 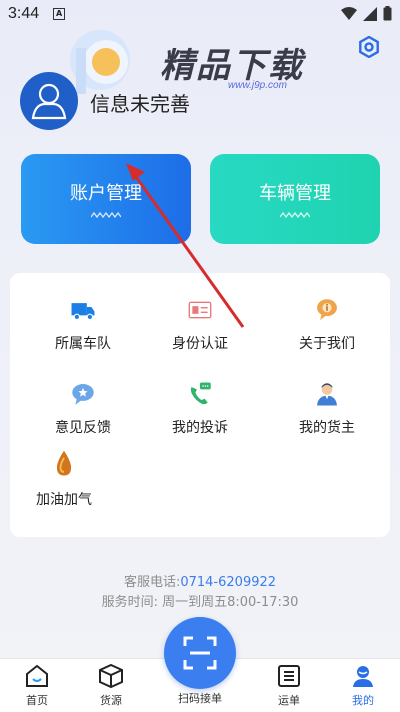 What do you see at coordinates (327, 309) in the screenshot?
I see `info-bubble-icon` at bounding box center [327, 309].